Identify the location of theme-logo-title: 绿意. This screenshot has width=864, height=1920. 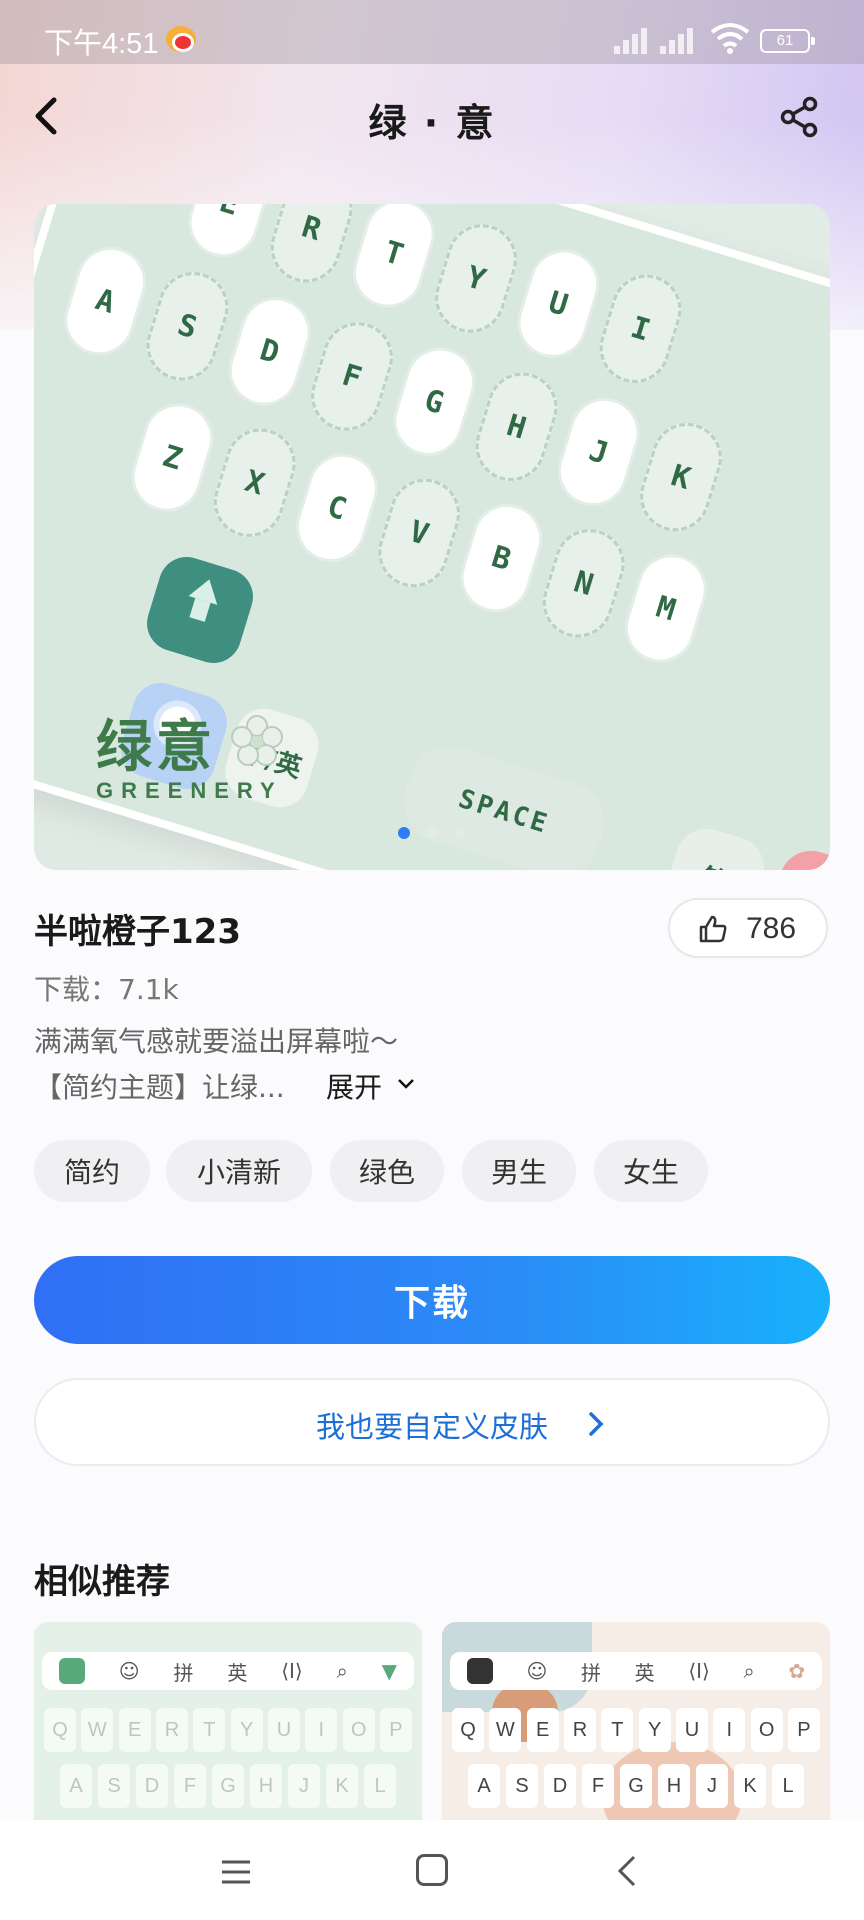
(156, 747).